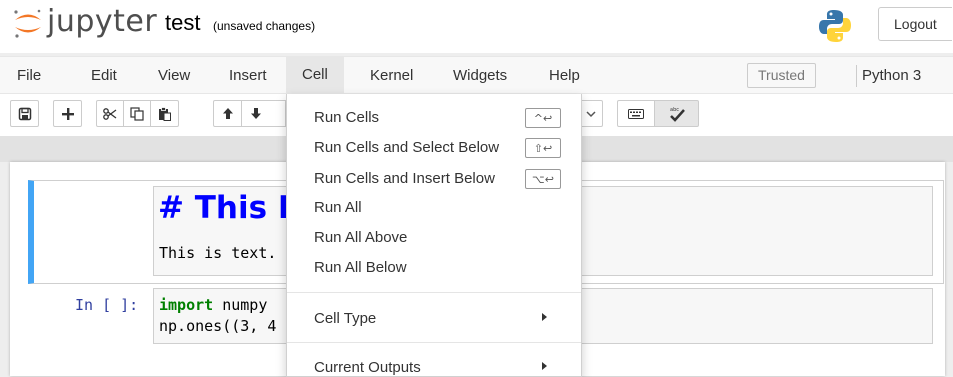  I want to click on code-keyword: import, so click(186, 305).